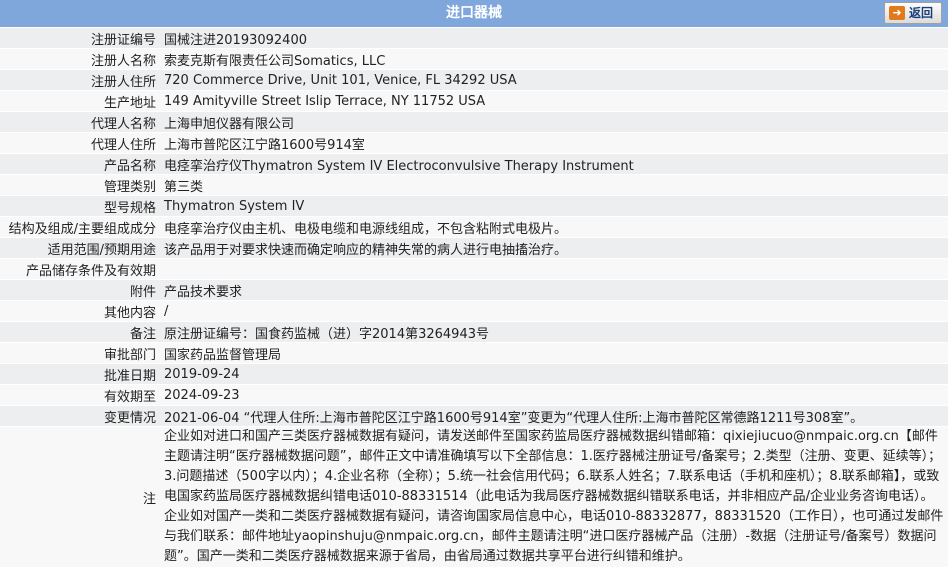 Image resolution: width=948 pixels, height=569 pixels. What do you see at coordinates (554, 185) in the screenshot?
I see `field-value: 第三类` at bounding box center [554, 185].